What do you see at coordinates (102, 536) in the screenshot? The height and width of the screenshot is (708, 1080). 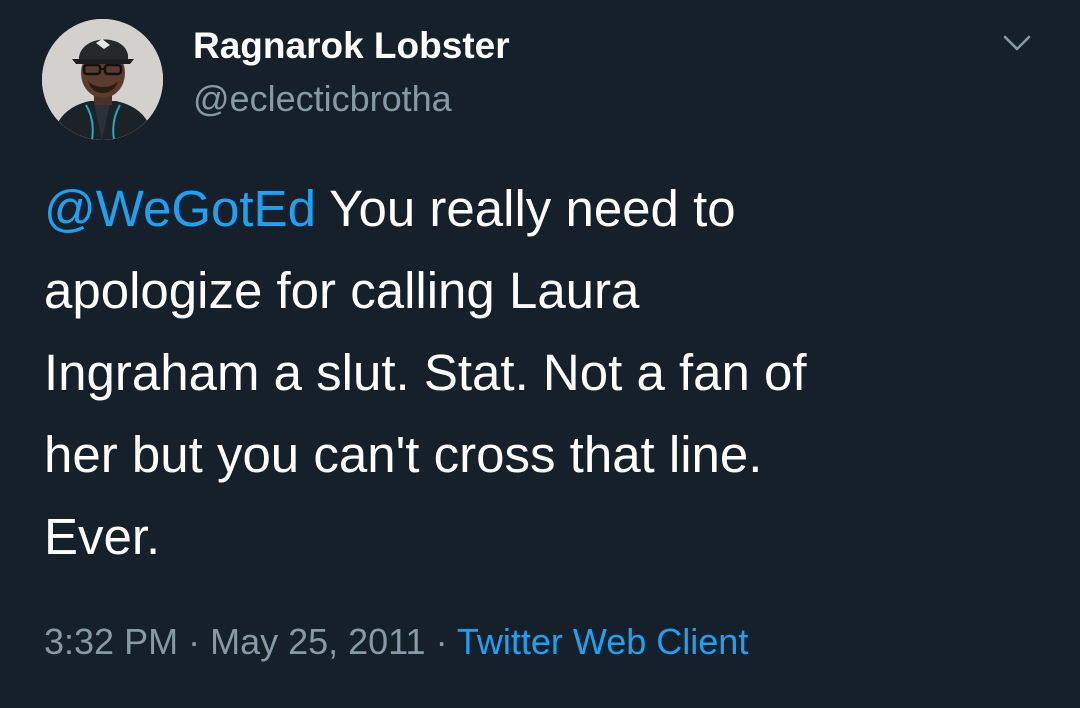 I see `tweet-text-line: Ever.` at bounding box center [102, 536].